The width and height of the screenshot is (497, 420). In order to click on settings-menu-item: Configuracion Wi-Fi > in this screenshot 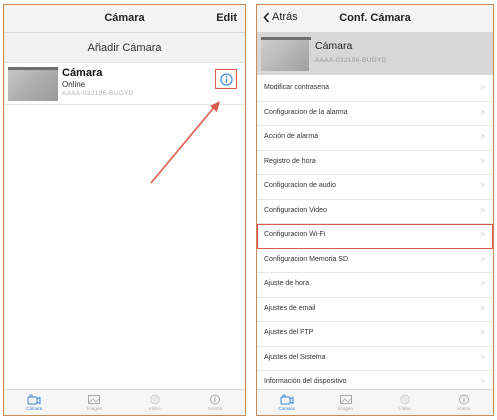, I will do `click(375, 236)`.